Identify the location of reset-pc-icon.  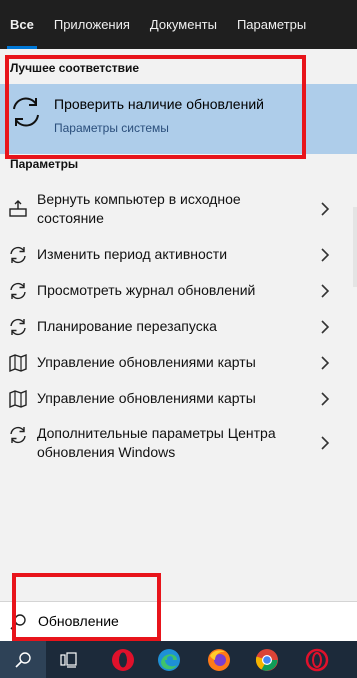
(18, 208).